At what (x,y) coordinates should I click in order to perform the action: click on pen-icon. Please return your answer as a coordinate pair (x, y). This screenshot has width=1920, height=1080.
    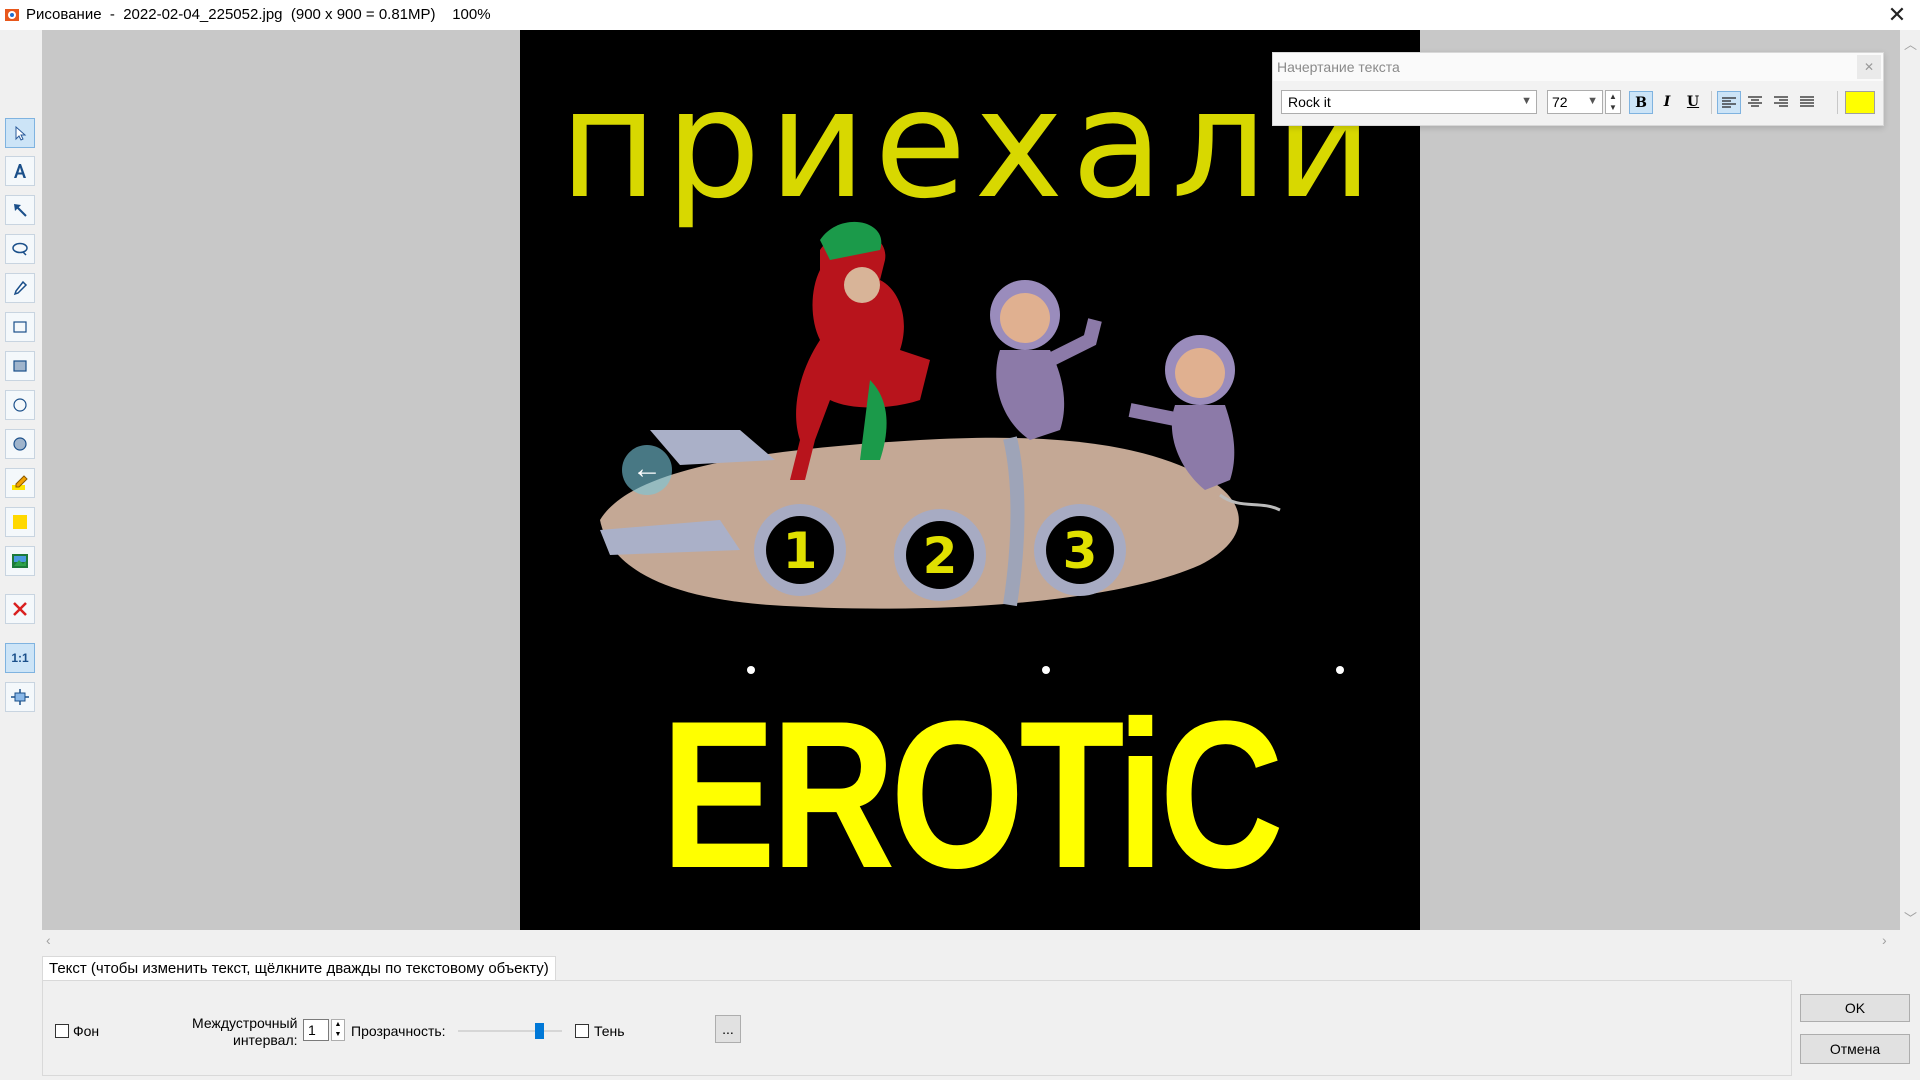
    Looking at the image, I should click on (20, 288).